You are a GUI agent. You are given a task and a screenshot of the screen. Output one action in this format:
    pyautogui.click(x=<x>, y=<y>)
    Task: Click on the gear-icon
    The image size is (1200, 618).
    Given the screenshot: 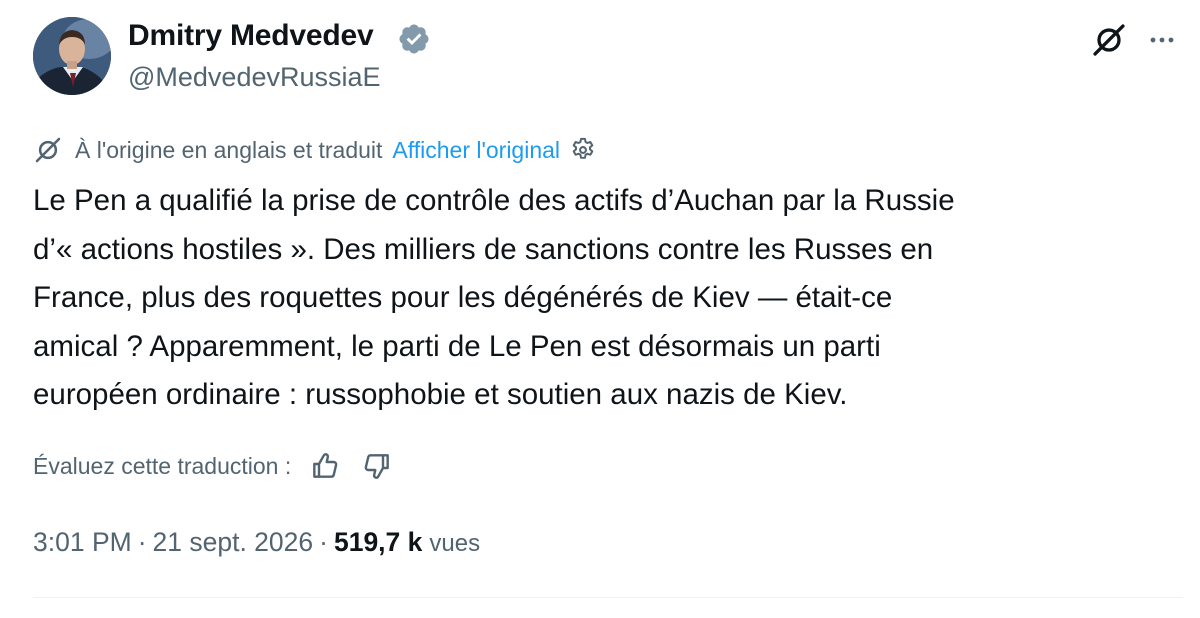 What is the action you would take?
    pyautogui.click(x=583, y=150)
    